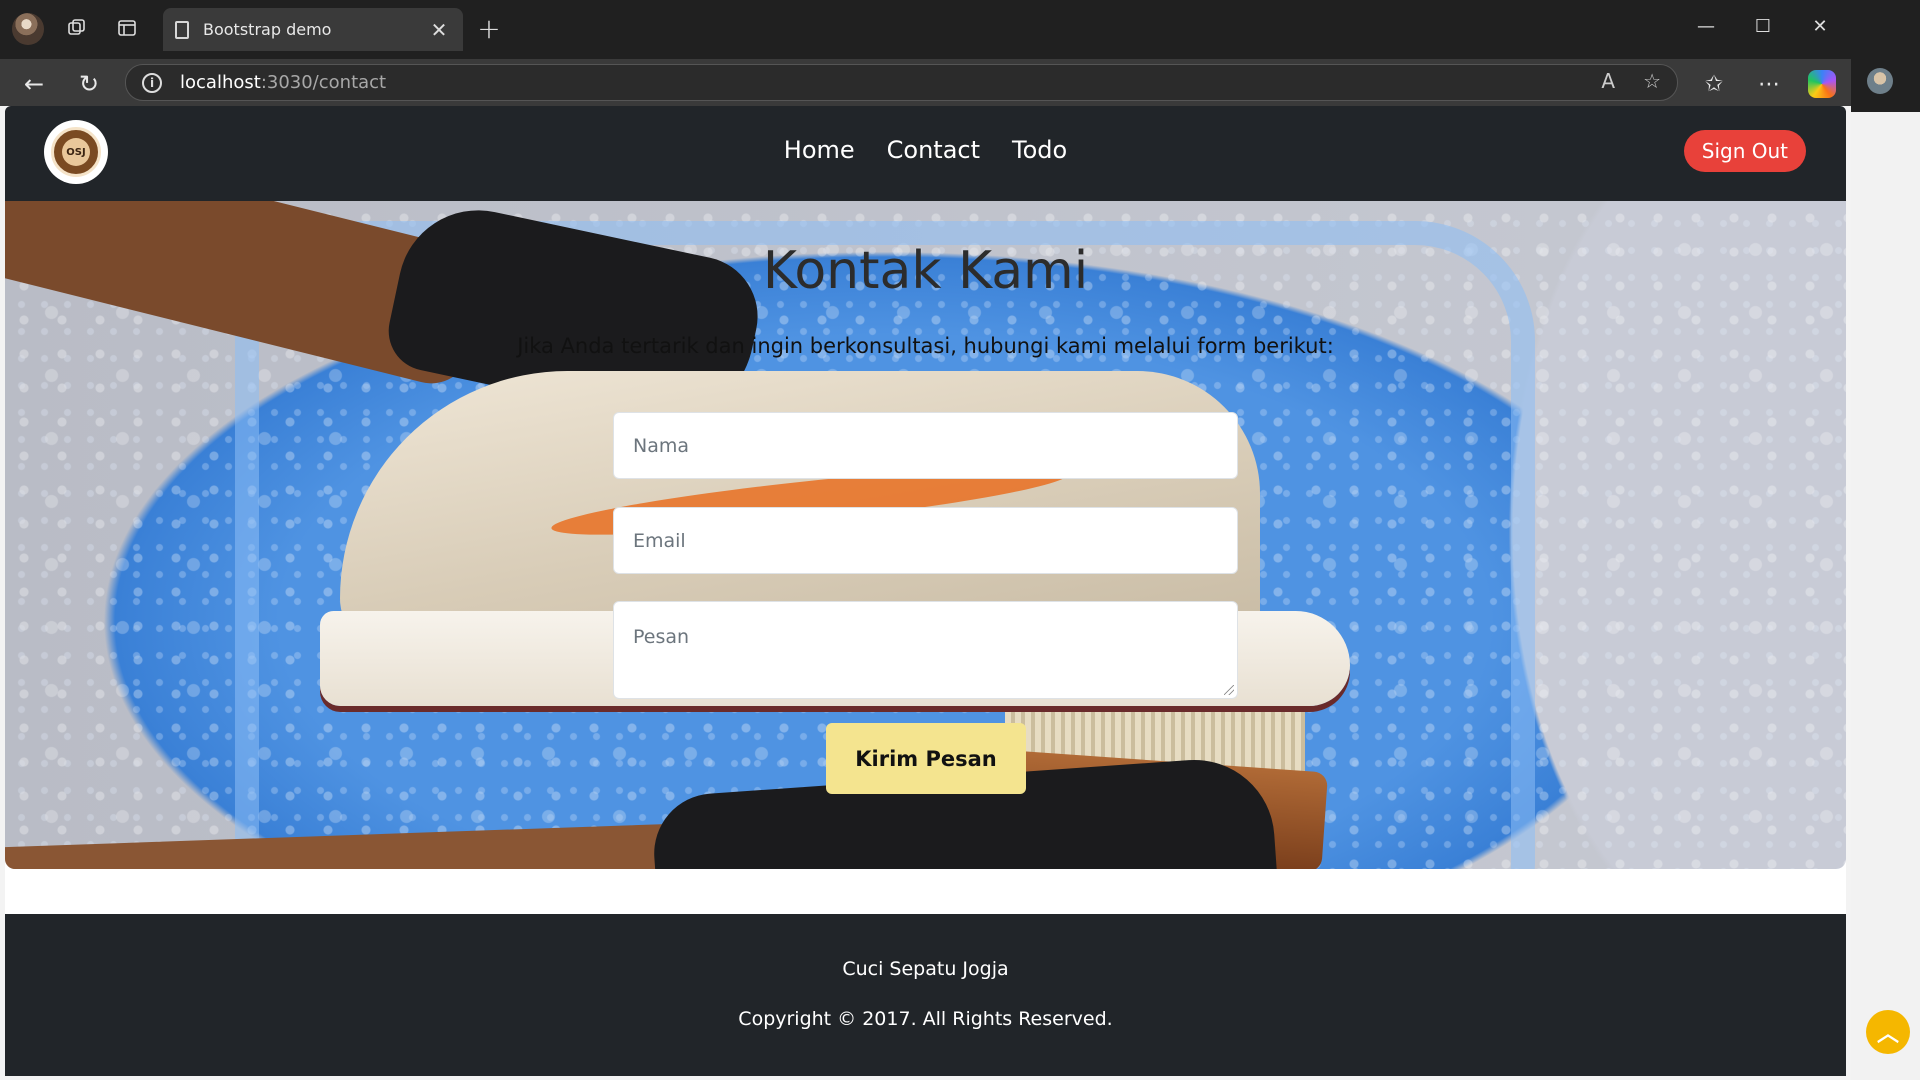 This screenshot has height=1080, width=1920. What do you see at coordinates (1769, 84) in the screenshot?
I see `more-menu-icon: ⋯` at bounding box center [1769, 84].